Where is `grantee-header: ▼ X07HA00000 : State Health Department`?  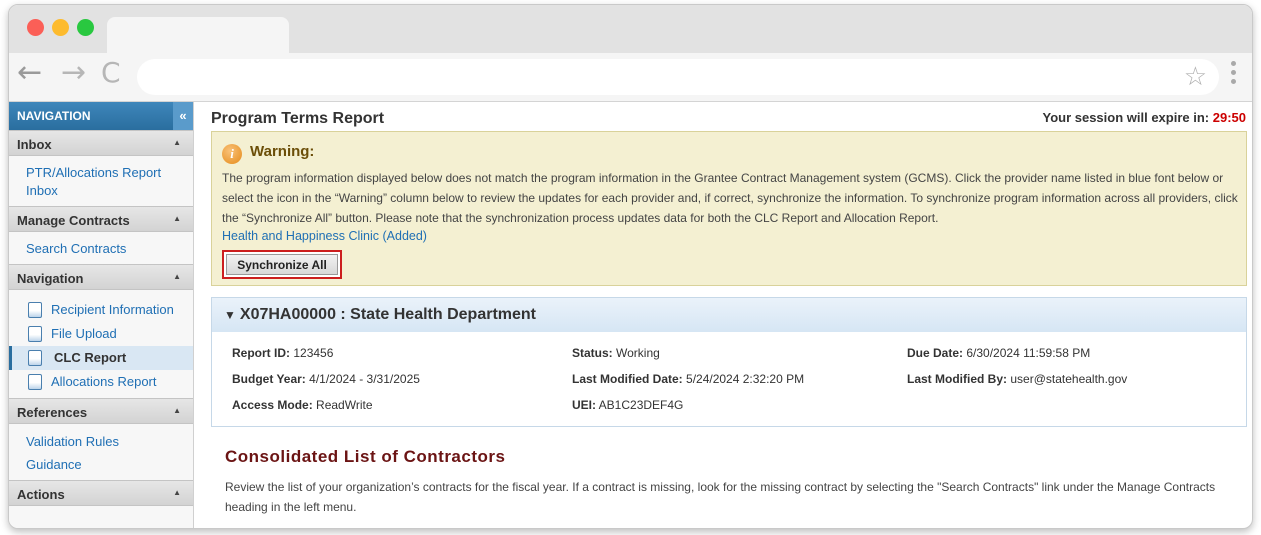
grantee-header: ▼ X07HA00000 : State Health Department is located at coordinates (729, 315).